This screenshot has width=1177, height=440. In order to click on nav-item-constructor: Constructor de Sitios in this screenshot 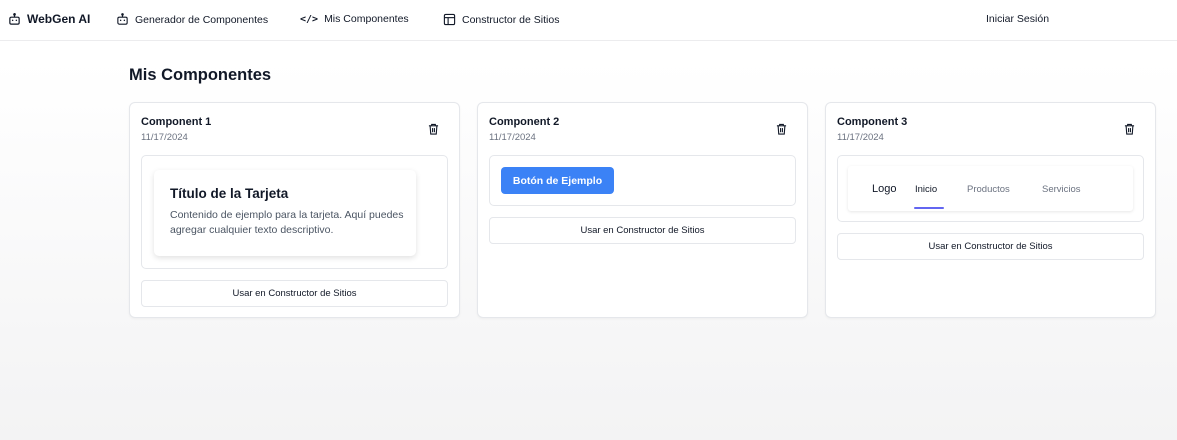, I will do `click(501, 19)`.